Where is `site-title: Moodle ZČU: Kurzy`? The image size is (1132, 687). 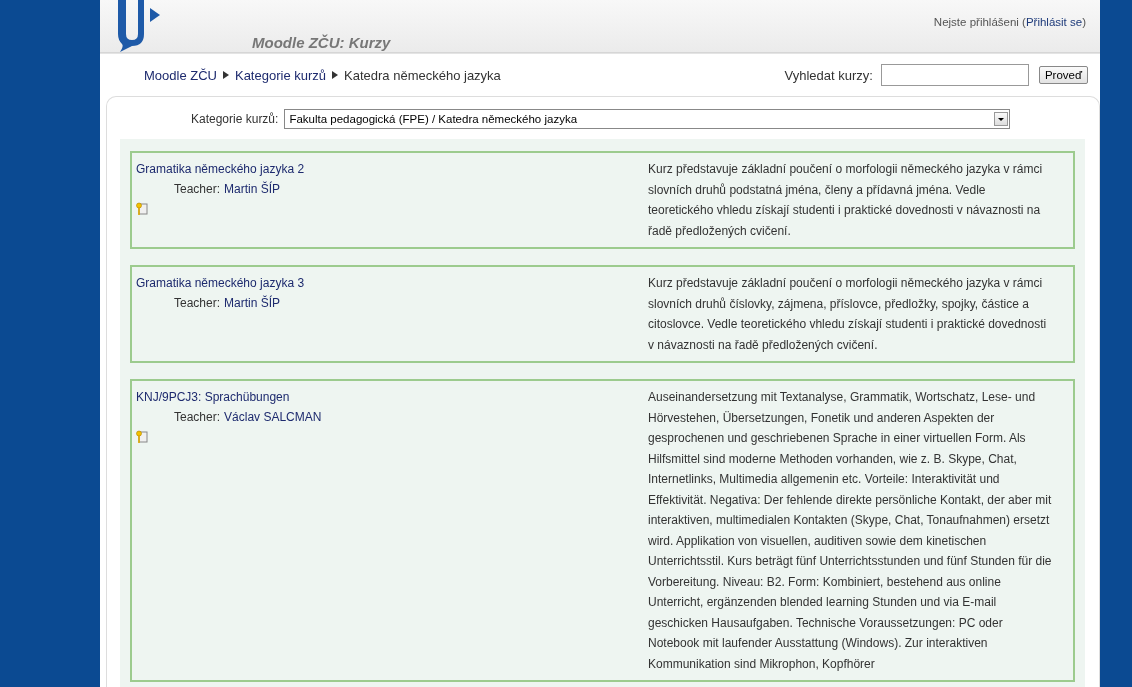
site-title: Moodle ZČU: Kurzy is located at coordinates (321, 42).